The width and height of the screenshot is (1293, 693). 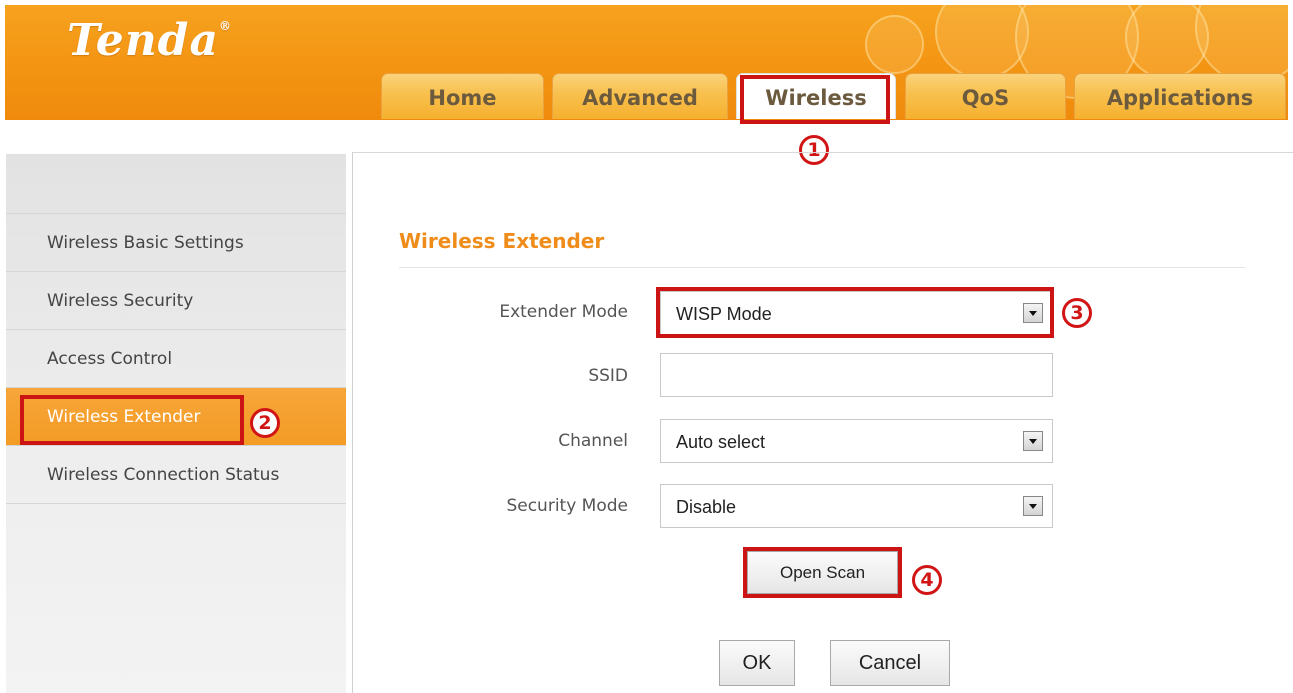 What do you see at coordinates (608, 376) in the screenshot?
I see `ssid-label: SSID` at bounding box center [608, 376].